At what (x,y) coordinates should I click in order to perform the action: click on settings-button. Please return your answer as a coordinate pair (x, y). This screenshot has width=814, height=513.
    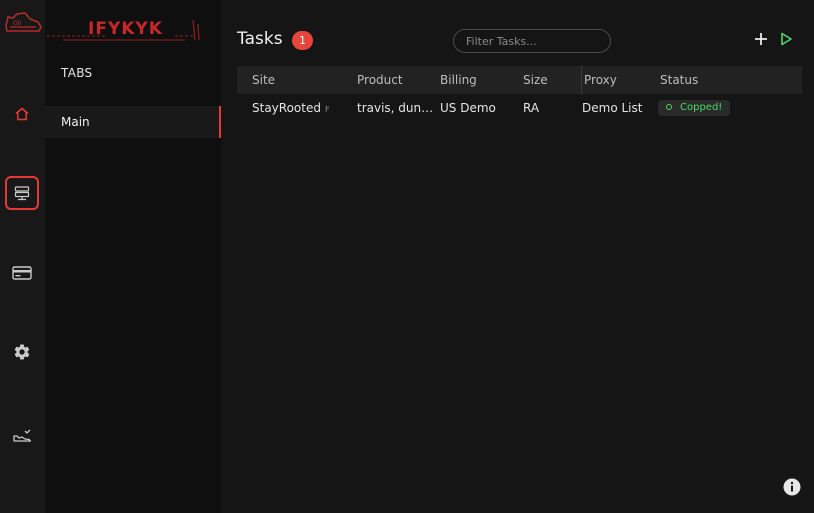
    Looking at the image, I should click on (22, 352).